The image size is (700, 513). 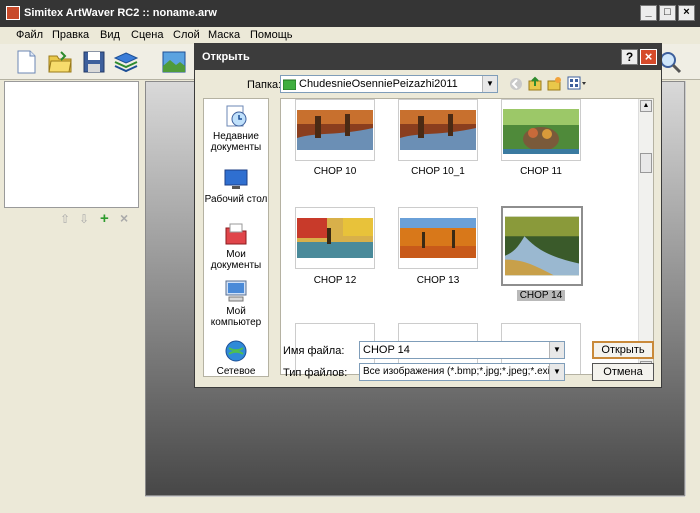 What do you see at coordinates (236, 303) in the screenshot?
I see `place-my-computer: Мой компьютер` at bounding box center [236, 303].